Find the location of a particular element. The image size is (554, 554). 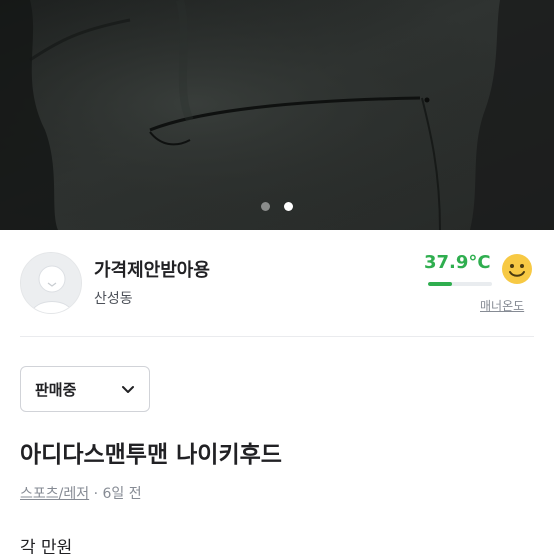

default-avatar-icon is located at coordinates (51, 283).